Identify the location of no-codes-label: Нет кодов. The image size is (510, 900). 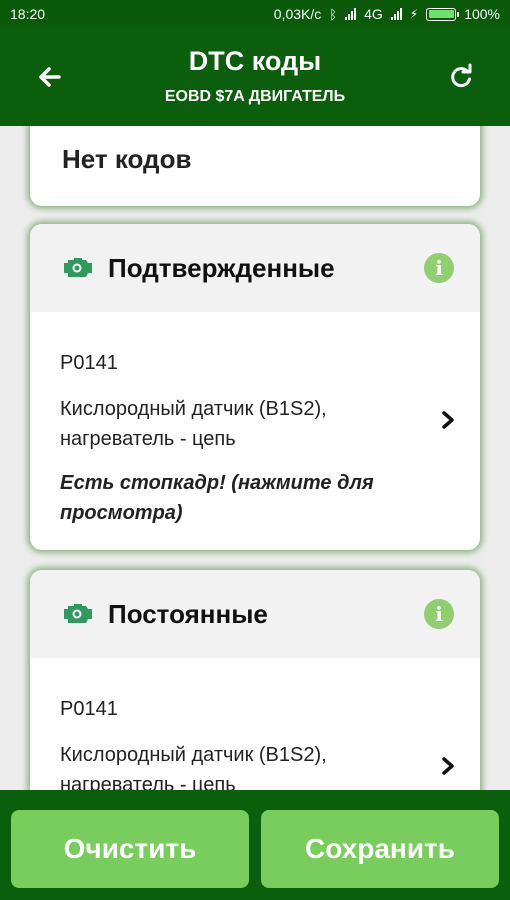
(127, 159).